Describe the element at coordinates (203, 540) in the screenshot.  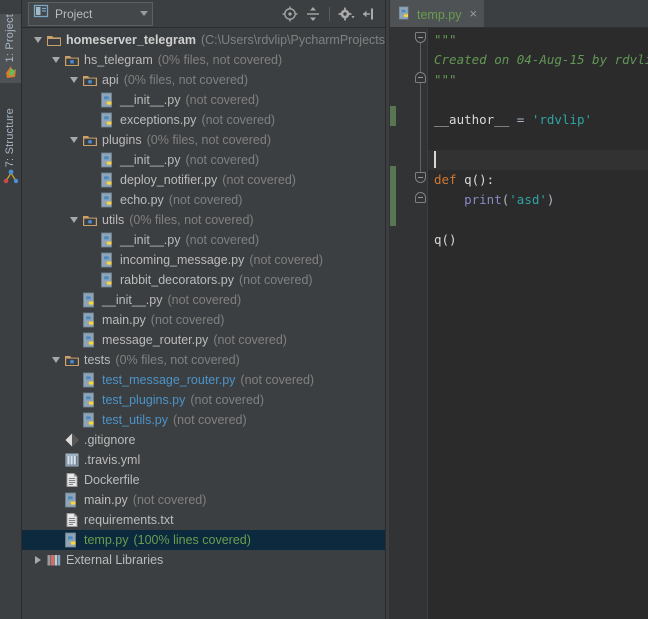
I see `tree-row: temp.py (100% lines covered)` at that location.